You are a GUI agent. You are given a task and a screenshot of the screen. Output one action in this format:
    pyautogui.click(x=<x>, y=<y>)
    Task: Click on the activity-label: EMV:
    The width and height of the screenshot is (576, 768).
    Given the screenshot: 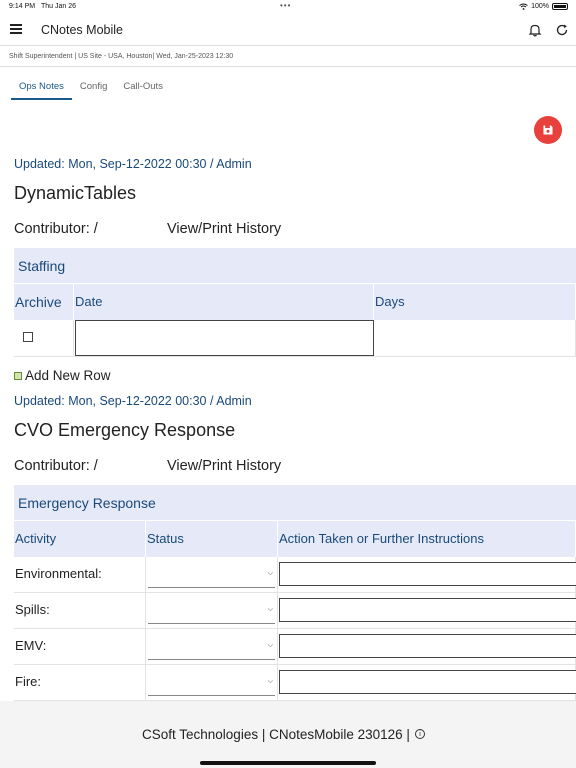 What is the action you would take?
    pyautogui.click(x=31, y=645)
    